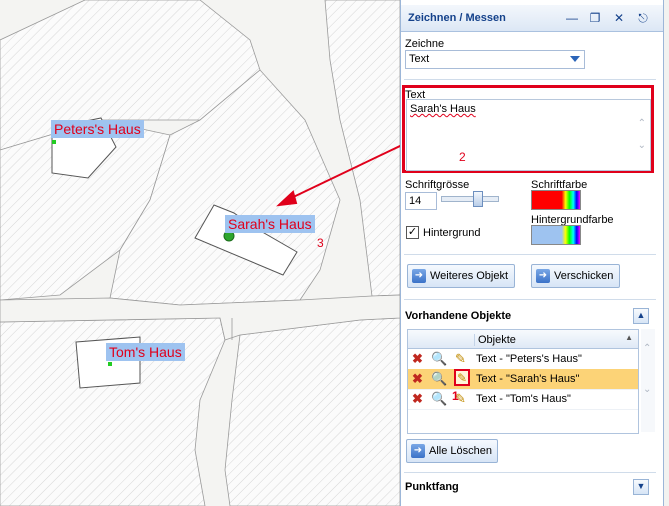 This screenshot has width=669, height=506. Describe the element at coordinates (572, 18) in the screenshot. I see `minimize-icon: —` at that location.